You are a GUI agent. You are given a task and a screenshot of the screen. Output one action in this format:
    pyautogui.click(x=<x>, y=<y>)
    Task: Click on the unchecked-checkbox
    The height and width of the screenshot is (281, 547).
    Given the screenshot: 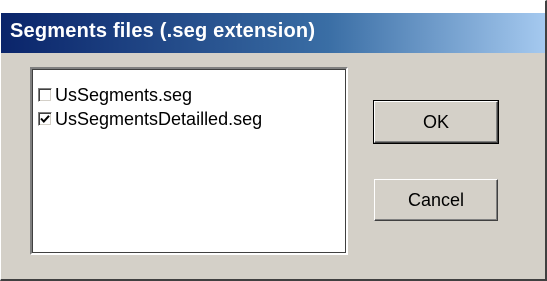 What is the action you would take?
    pyautogui.click(x=45, y=95)
    